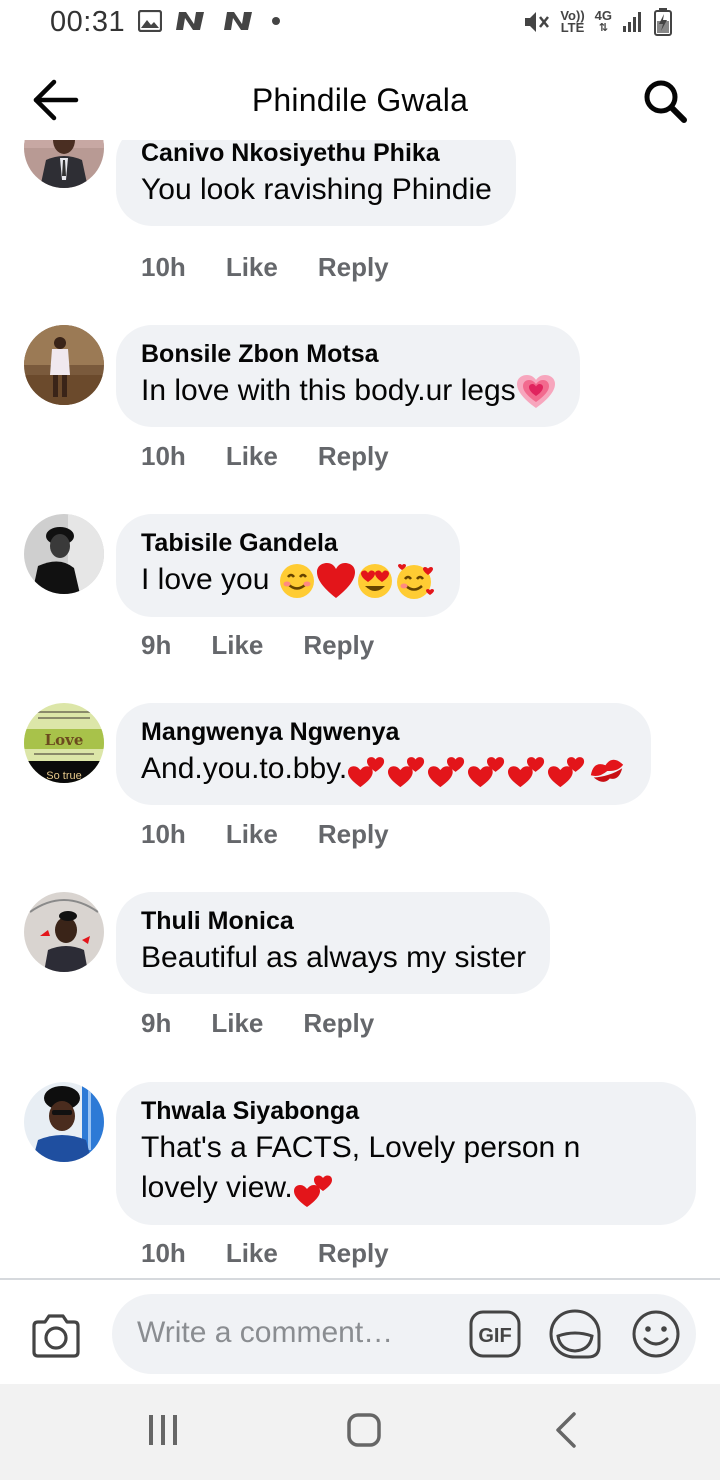 The width and height of the screenshot is (720, 1480). I want to click on signal-icon, so click(632, 22).